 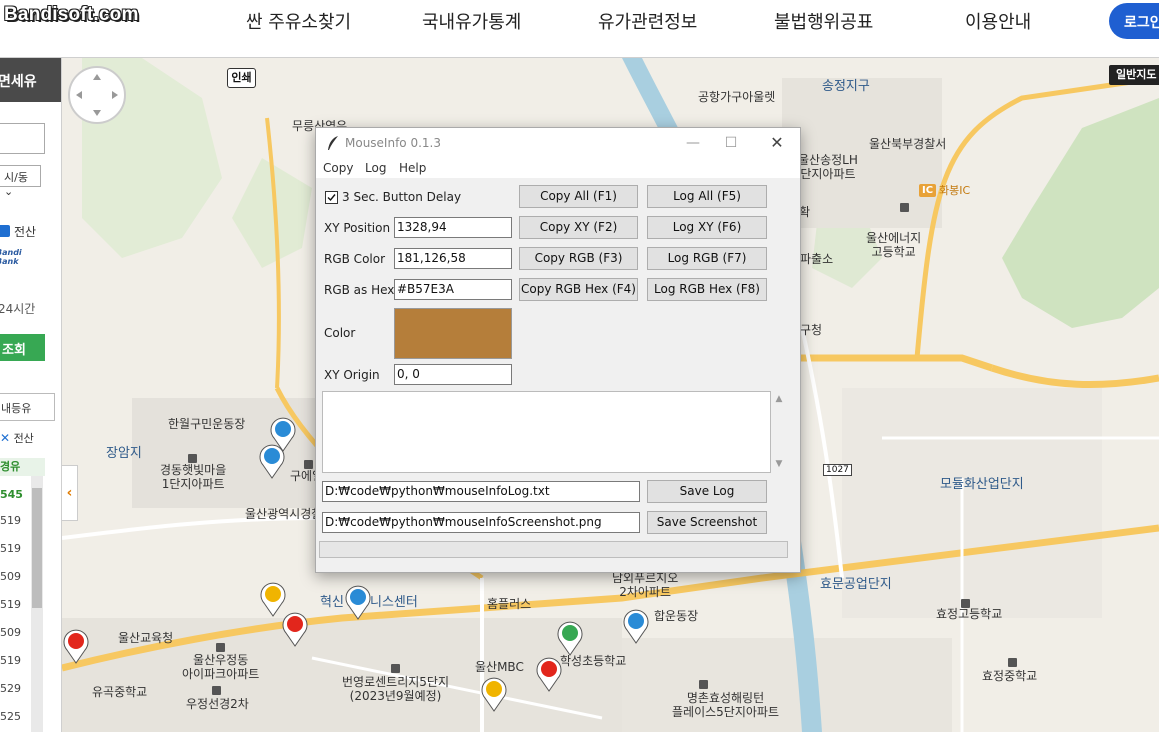 I want to click on map-label: 울산북부경찰서, so click(x=907, y=144).